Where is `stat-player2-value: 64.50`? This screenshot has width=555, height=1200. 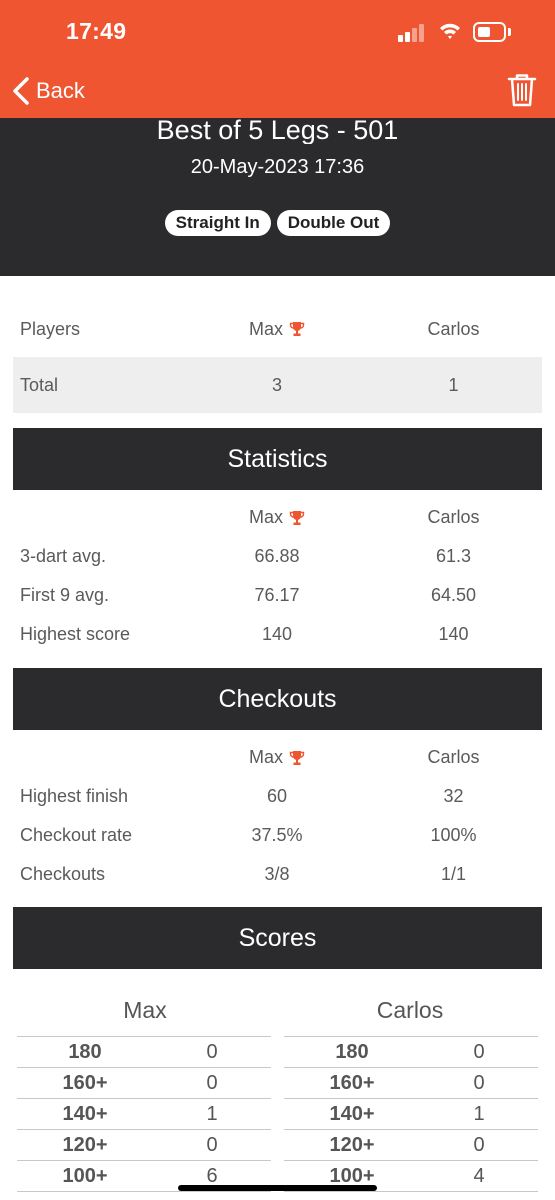 stat-player2-value: 64.50 is located at coordinates (453, 595).